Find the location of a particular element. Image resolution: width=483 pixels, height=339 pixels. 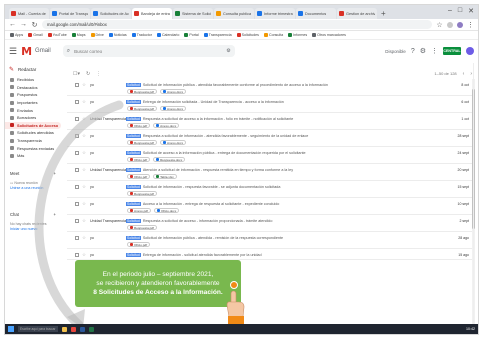

browser-tab: Solicitudes de Acceso is located at coordinates (111, 13).